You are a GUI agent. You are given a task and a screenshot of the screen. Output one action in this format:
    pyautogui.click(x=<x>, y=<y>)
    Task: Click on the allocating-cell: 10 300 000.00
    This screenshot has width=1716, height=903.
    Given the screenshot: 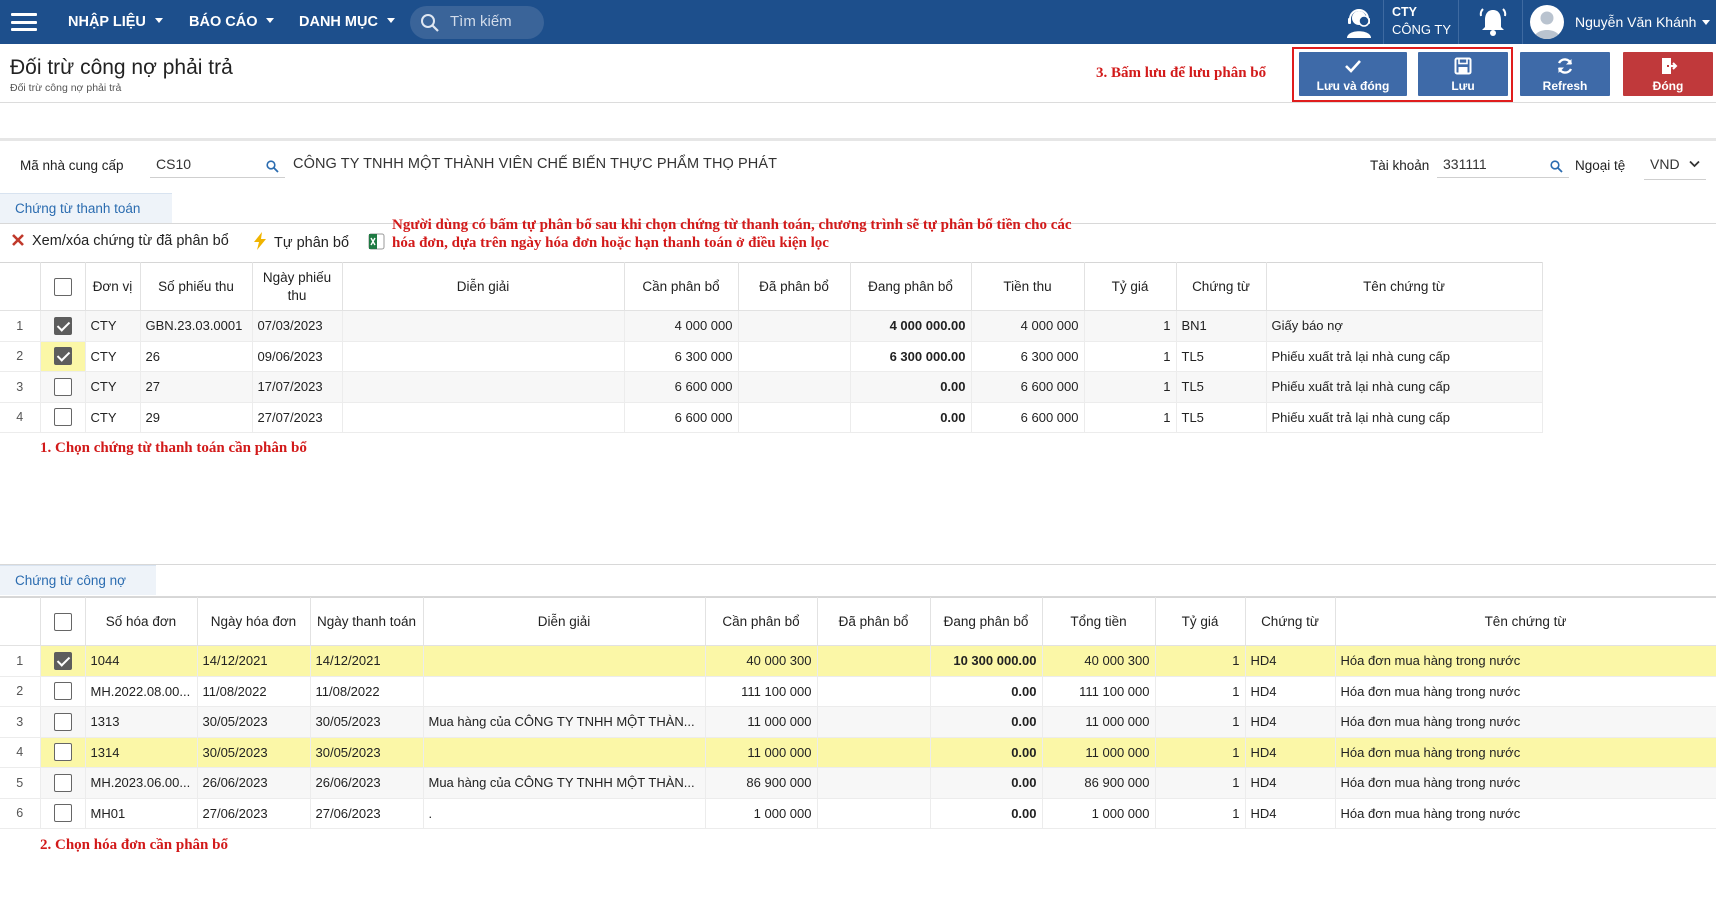 What is the action you would take?
    pyautogui.click(x=986, y=661)
    